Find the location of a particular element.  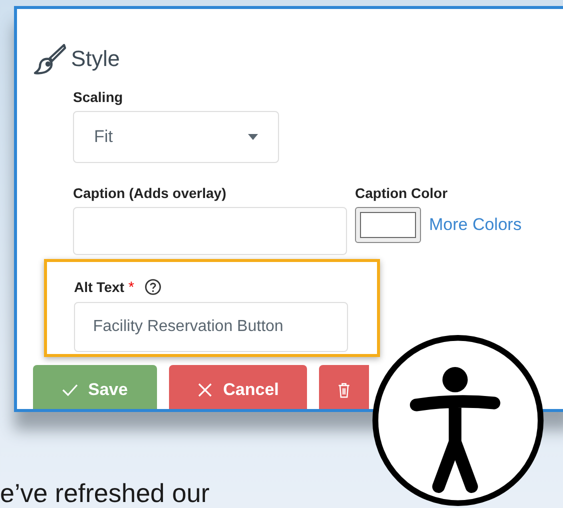

cancel-button: Cancel is located at coordinates (238, 387).